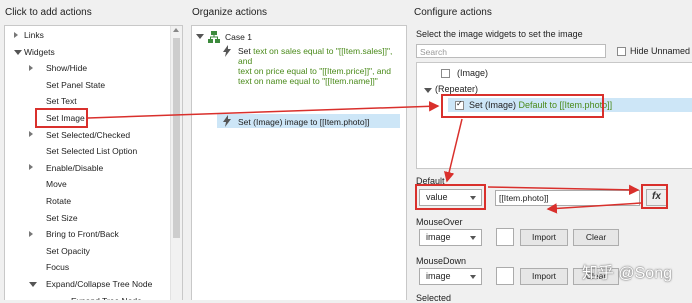 This screenshot has height=303, width=692. What do you see at coordinates (511, 51) in the screenshot?
I see `search-input: Search` at bounding box center [511, 51].